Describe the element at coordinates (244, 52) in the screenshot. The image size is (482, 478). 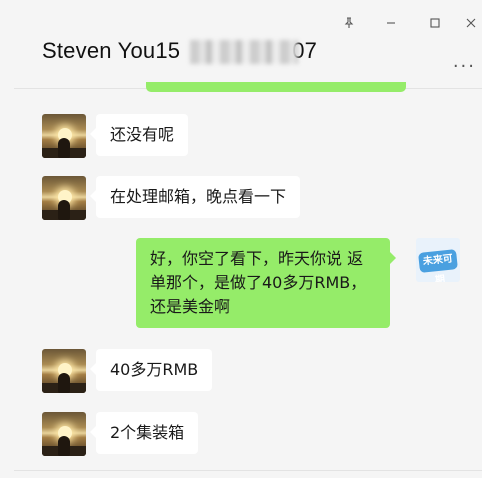
I see `redacted-phone-blur` at that location.